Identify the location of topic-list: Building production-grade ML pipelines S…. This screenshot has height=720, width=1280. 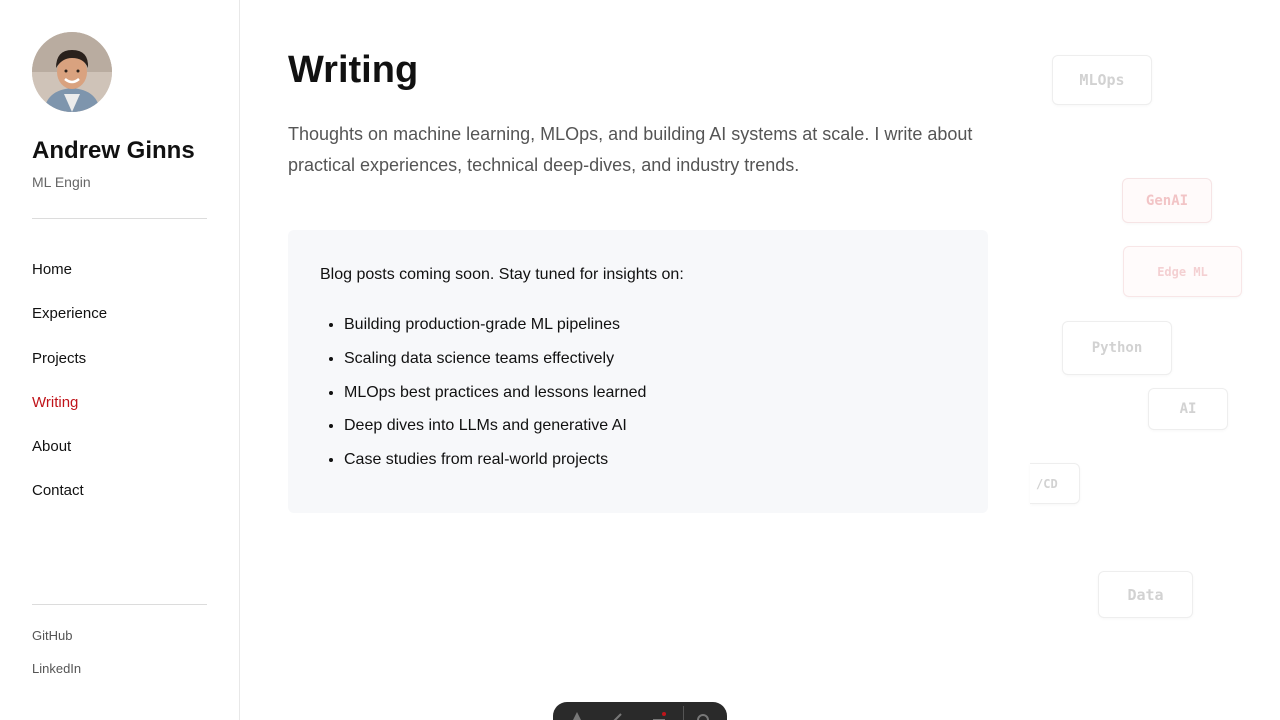
(495, 399).